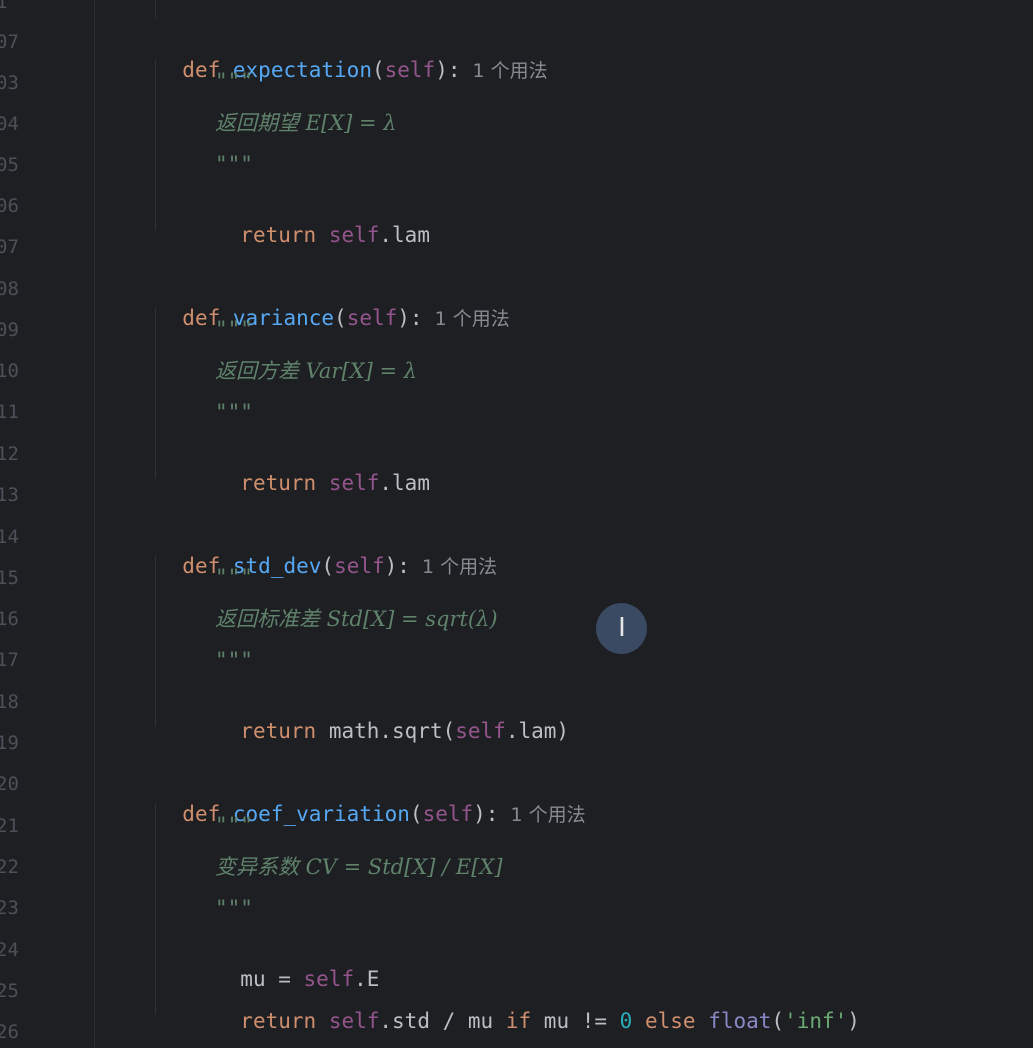  Describe the element at coordinates (9, 330) in the screenshot. I see `line-number: 09` at that location.